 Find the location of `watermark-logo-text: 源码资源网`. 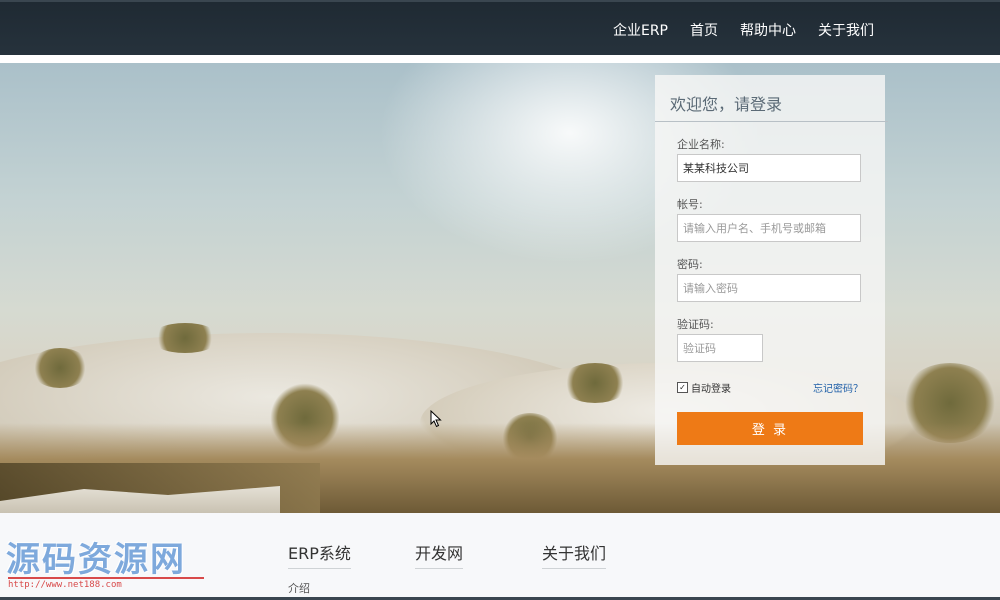

watermark-logo-text: 源码资源网 is located at coordinates (96, 560).